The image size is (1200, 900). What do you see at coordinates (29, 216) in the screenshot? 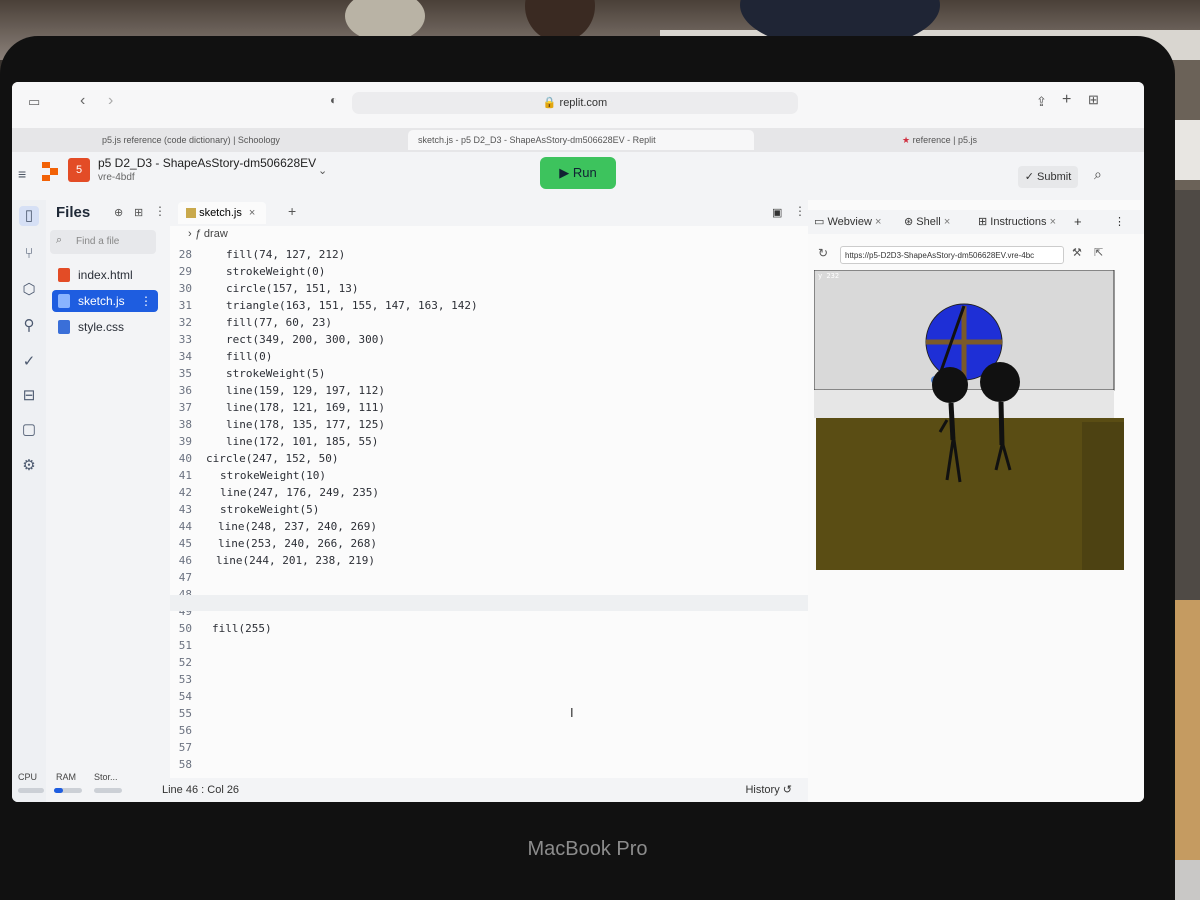
I see `files-icon: ▯` at bounding box center [29, 216].